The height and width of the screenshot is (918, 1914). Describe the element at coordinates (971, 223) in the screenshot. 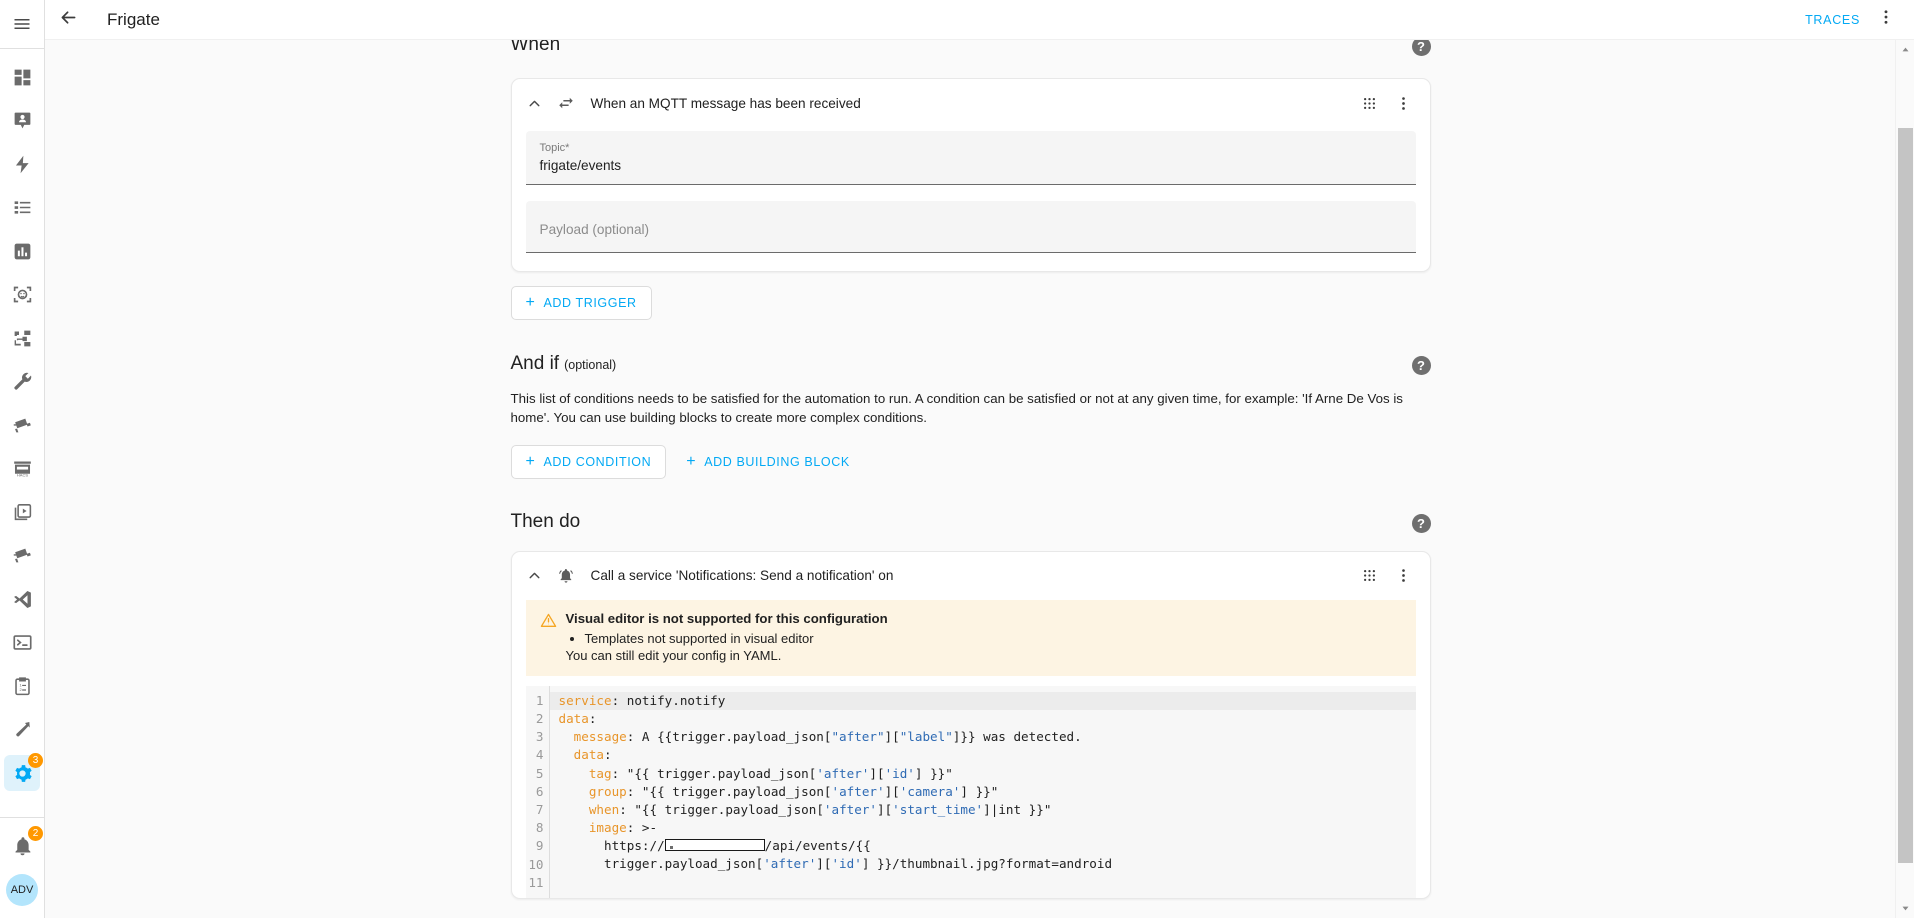

I see `payload-input: Payload (optional)` at that location.